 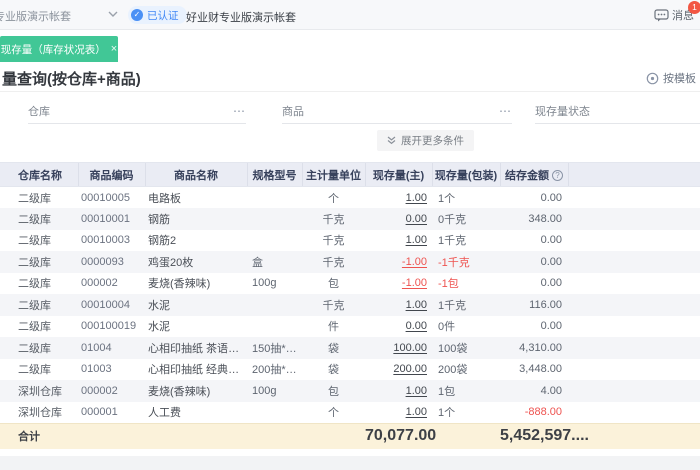 What do you see at coordinates (350, 391) in the screenshot?
I see `table-row: 深圳仓库 000002 麦烧(香辣味) 100g 包 1.00 1包 4.00` at bounding box center [350, 391].